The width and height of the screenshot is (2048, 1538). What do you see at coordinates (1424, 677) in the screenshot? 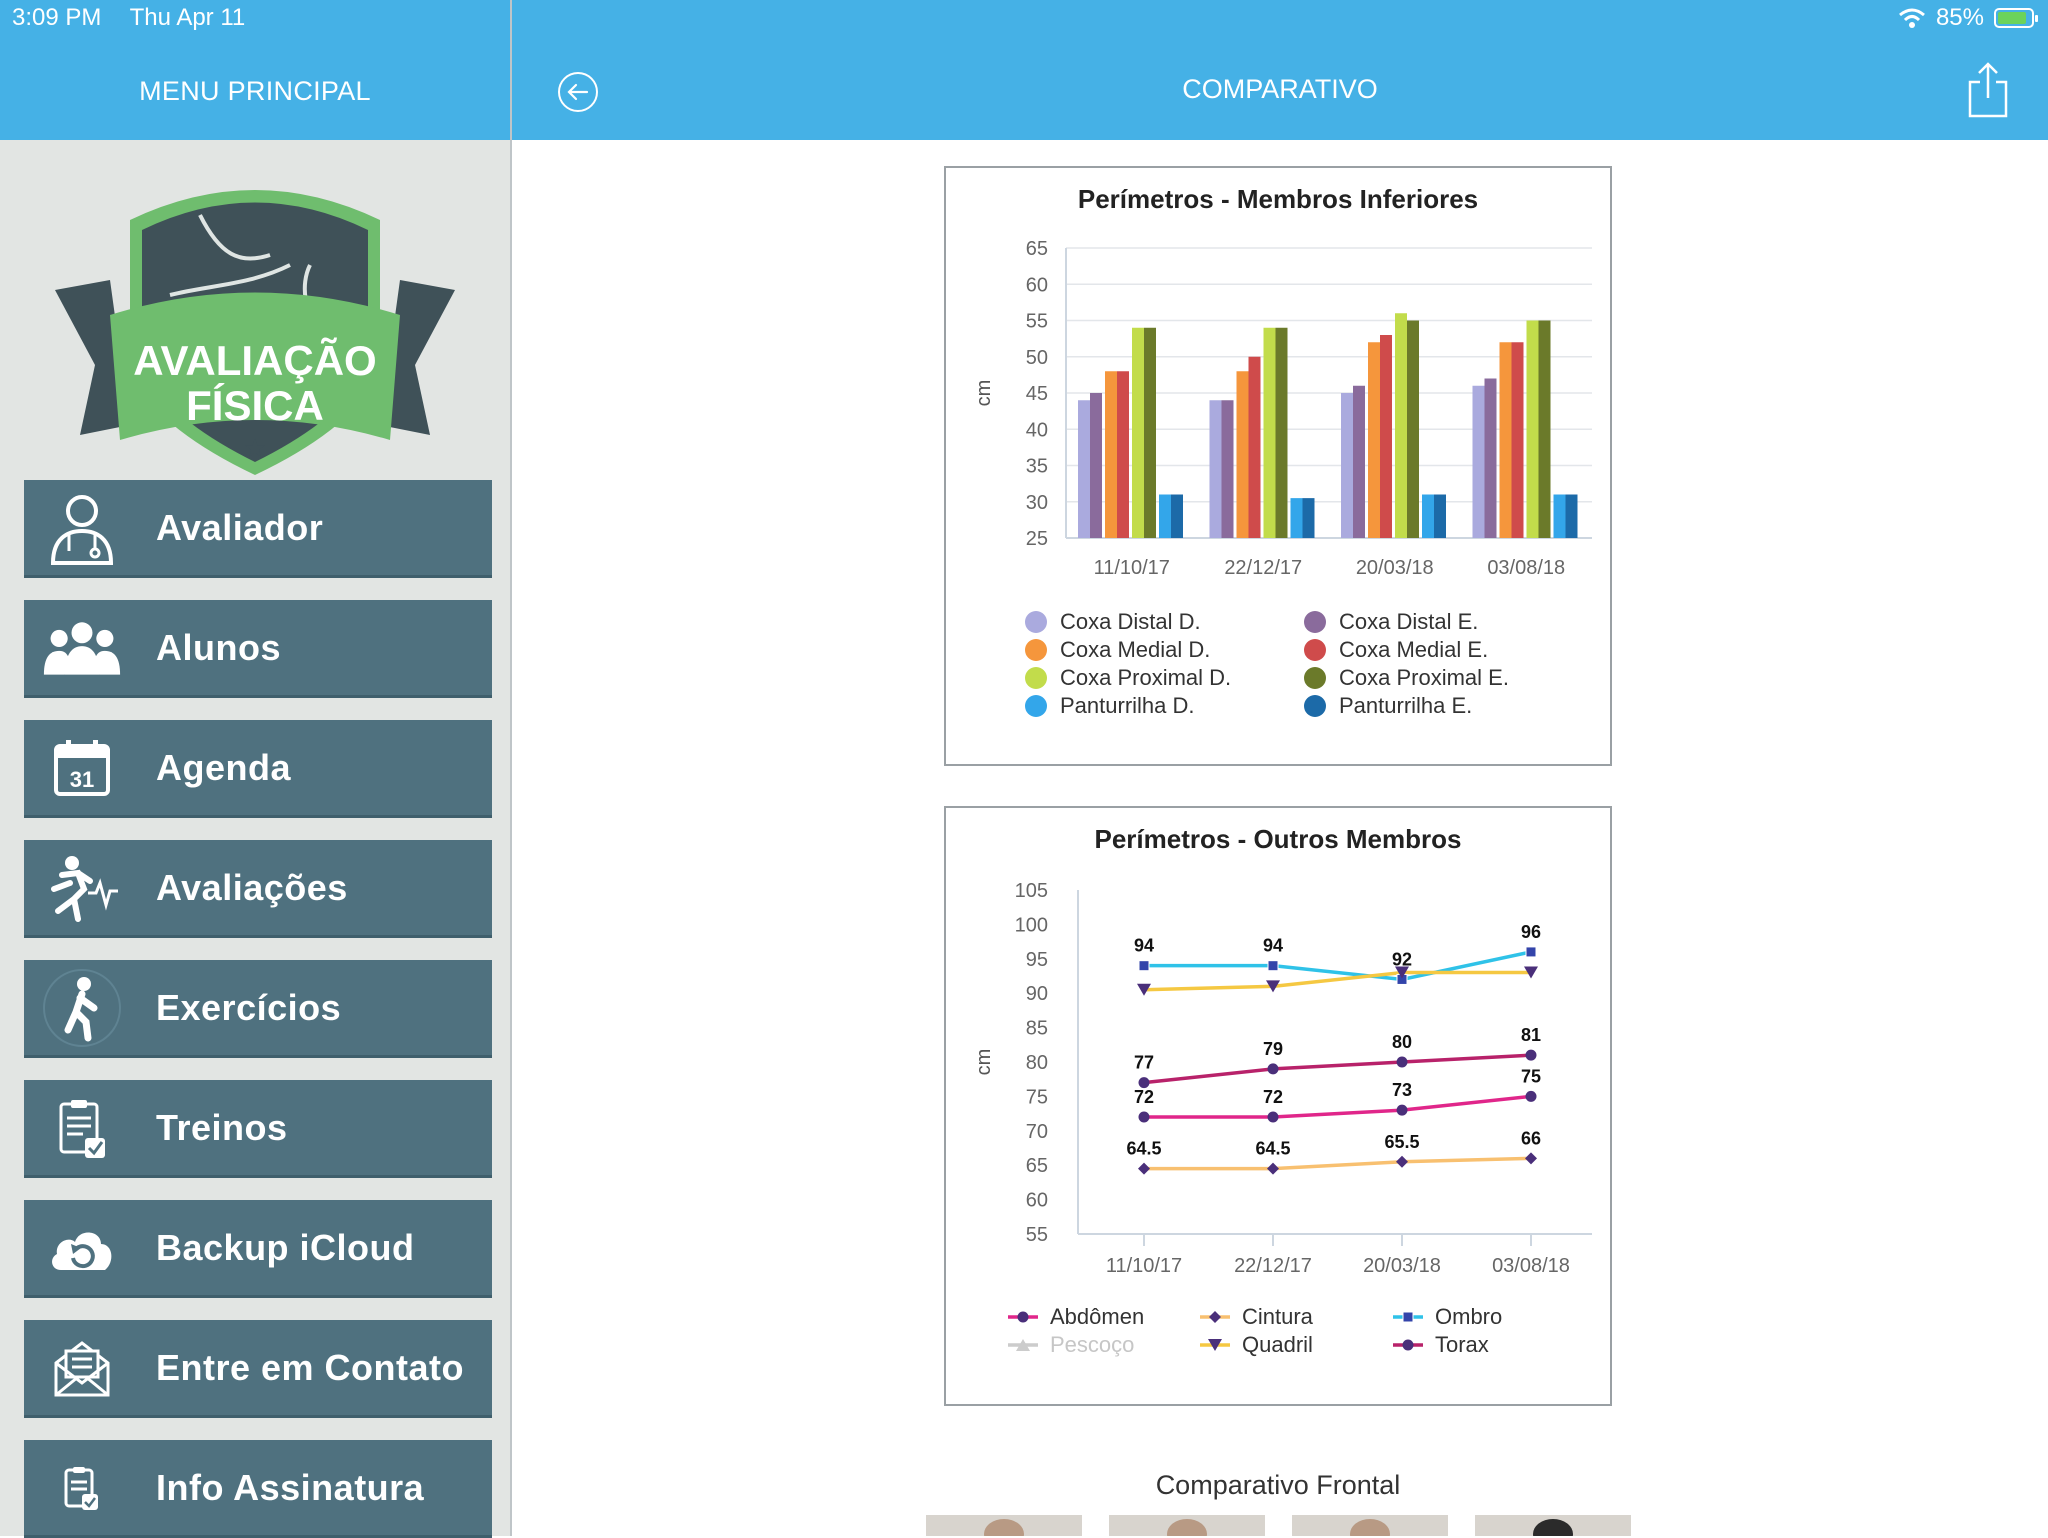
I see `legend-label: Coxa Proximal E.` at bounding box center [1424, 677].